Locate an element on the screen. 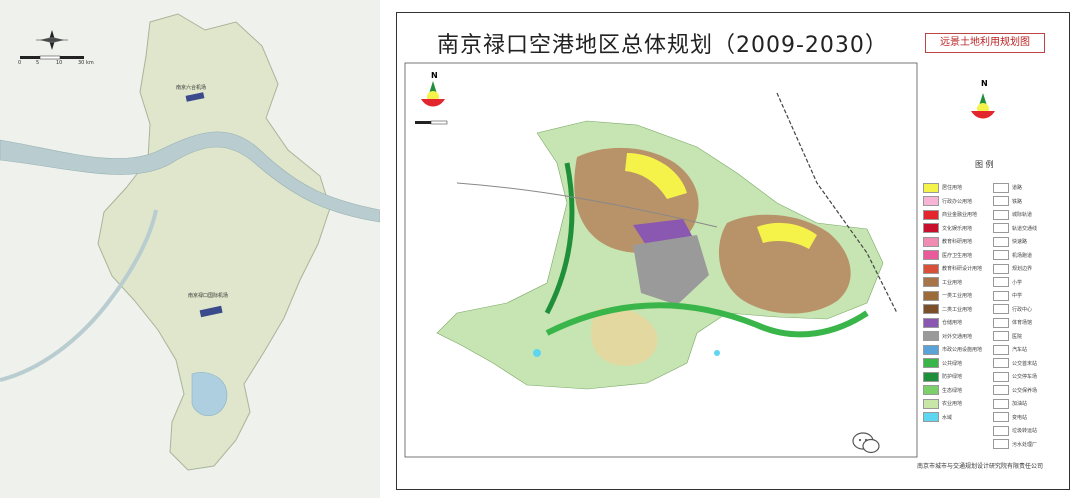  legend-label: 生态绿地 is located at coordinates (952, 390).